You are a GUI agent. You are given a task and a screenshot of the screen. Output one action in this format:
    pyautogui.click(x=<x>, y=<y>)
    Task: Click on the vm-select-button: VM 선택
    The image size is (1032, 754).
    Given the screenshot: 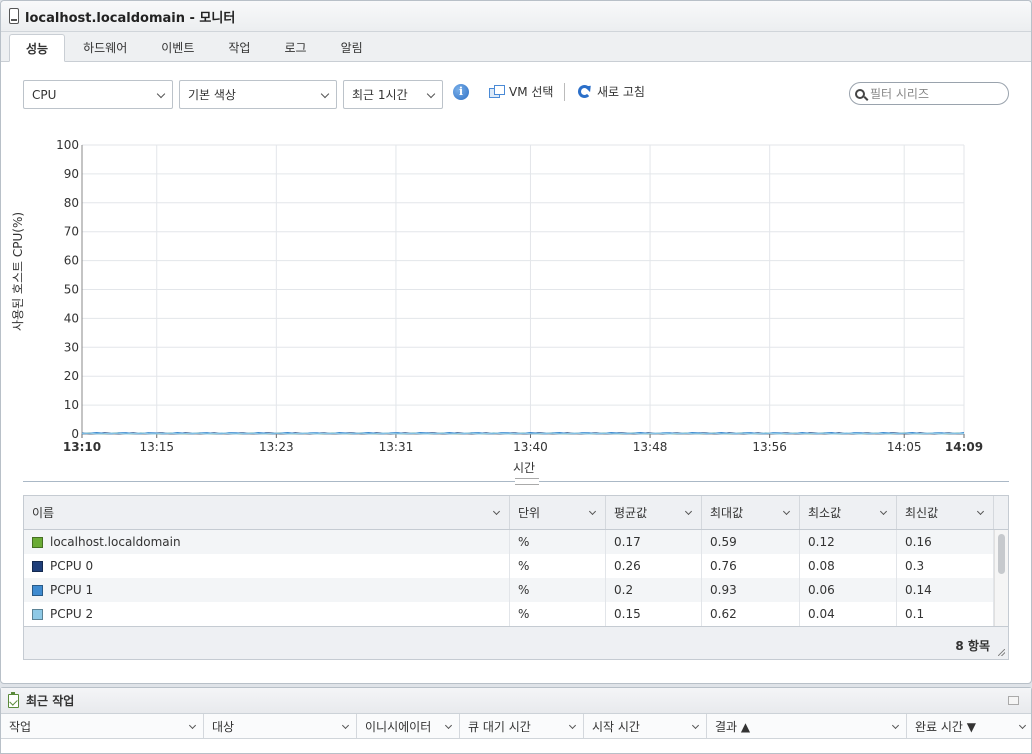 What is the action you would take?
    pyautogui.click(x=521, y=91)
    